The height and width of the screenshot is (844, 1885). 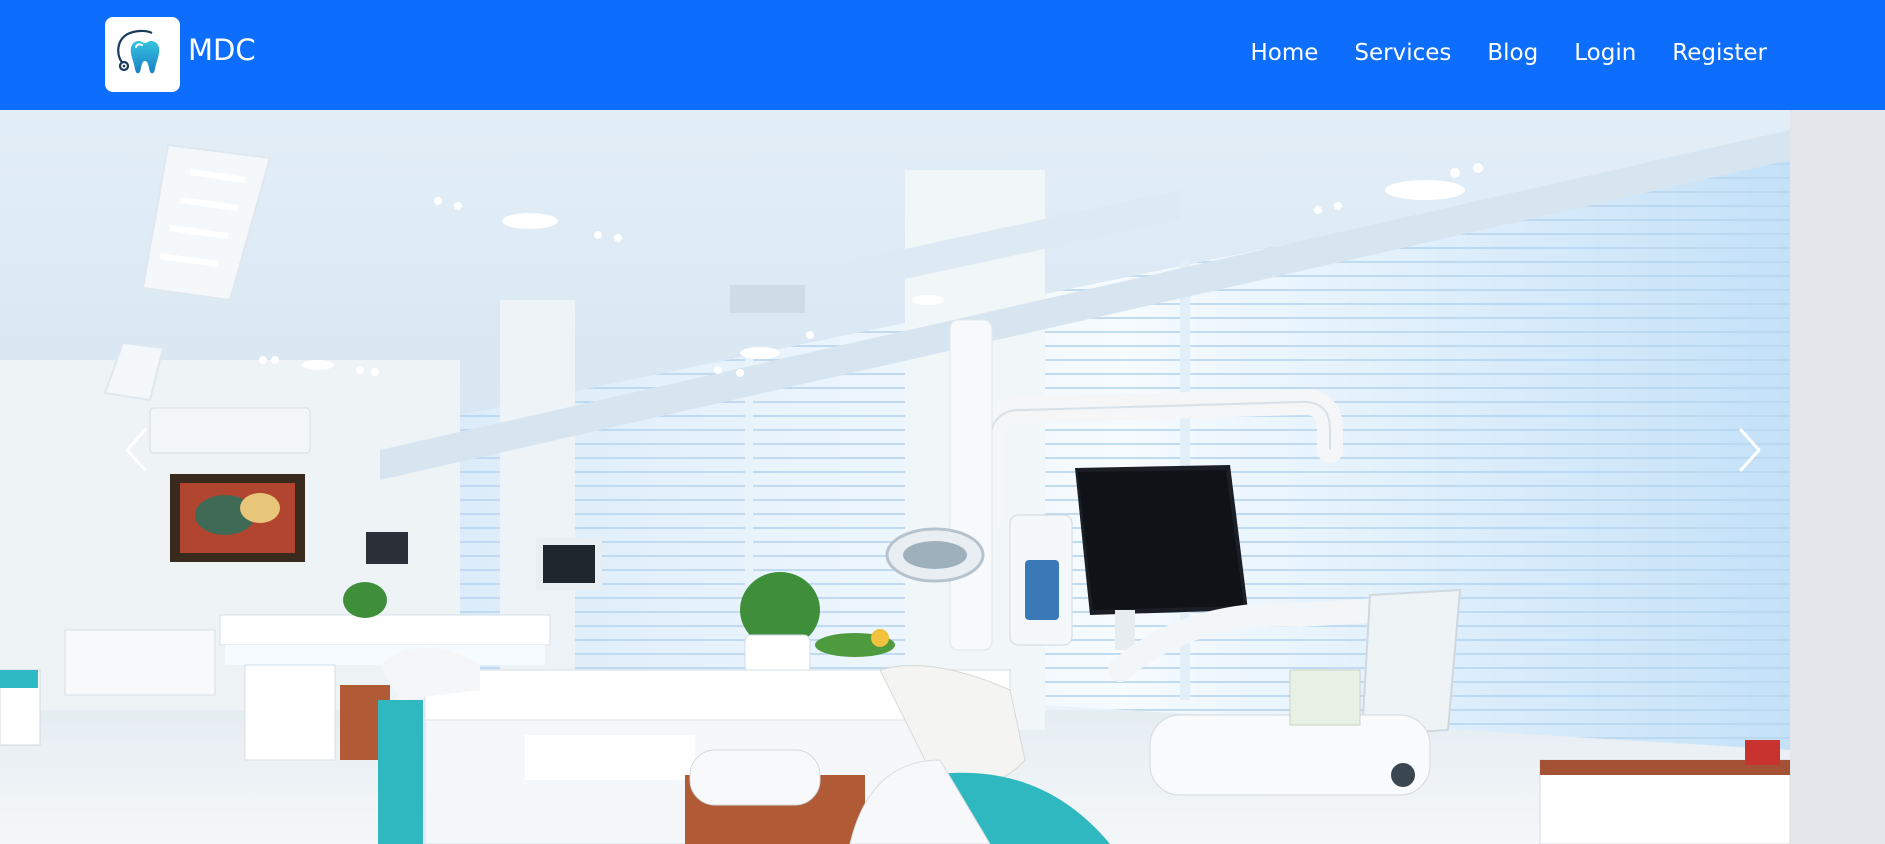 I want to click on main-nav: Home Services Blog Login Register, so click(x=1490, y=53).